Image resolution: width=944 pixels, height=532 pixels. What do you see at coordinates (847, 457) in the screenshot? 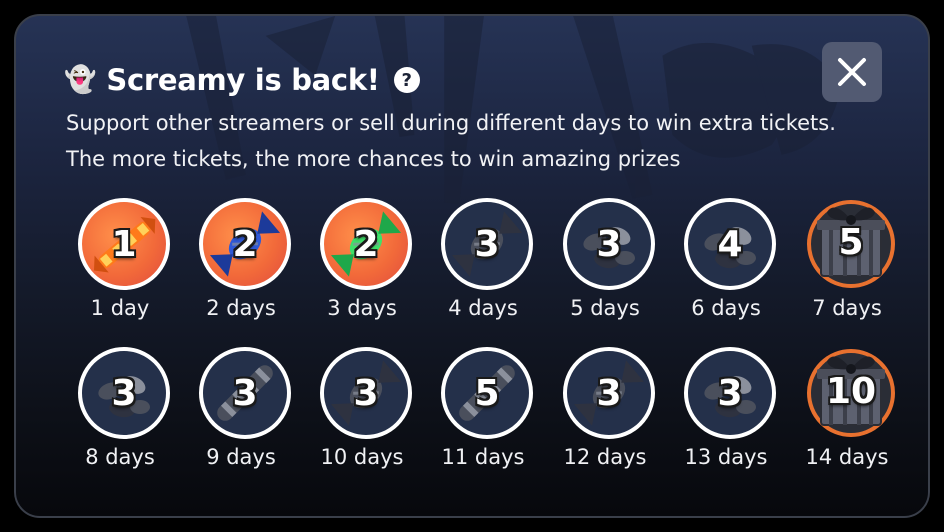
I see `reward-day-label: 14 days` at bounding box center [847, 457].